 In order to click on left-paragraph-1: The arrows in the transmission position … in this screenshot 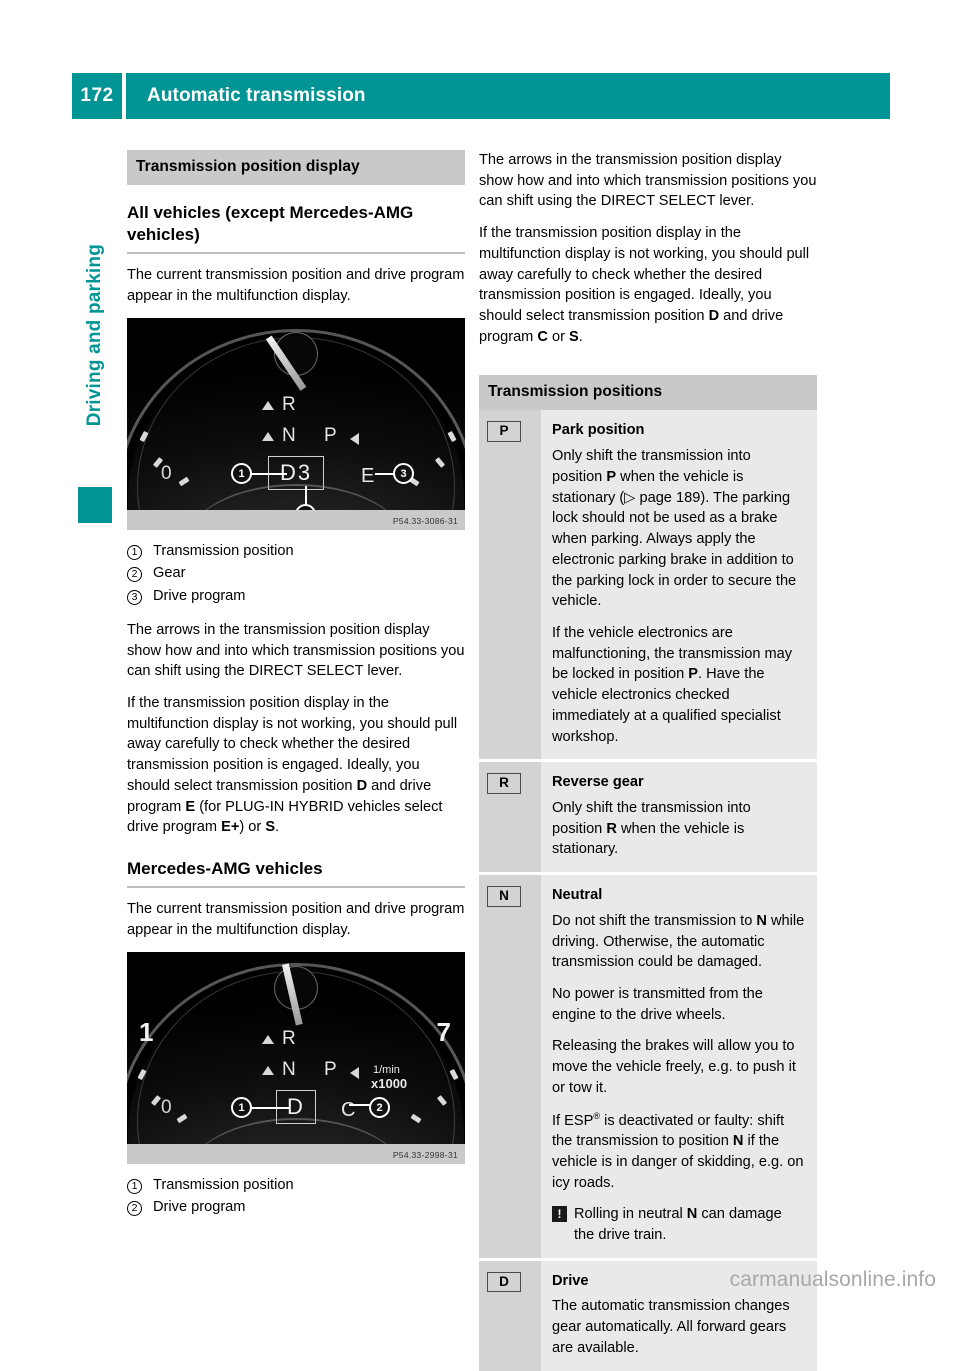, I will do `click(296, 650)`.